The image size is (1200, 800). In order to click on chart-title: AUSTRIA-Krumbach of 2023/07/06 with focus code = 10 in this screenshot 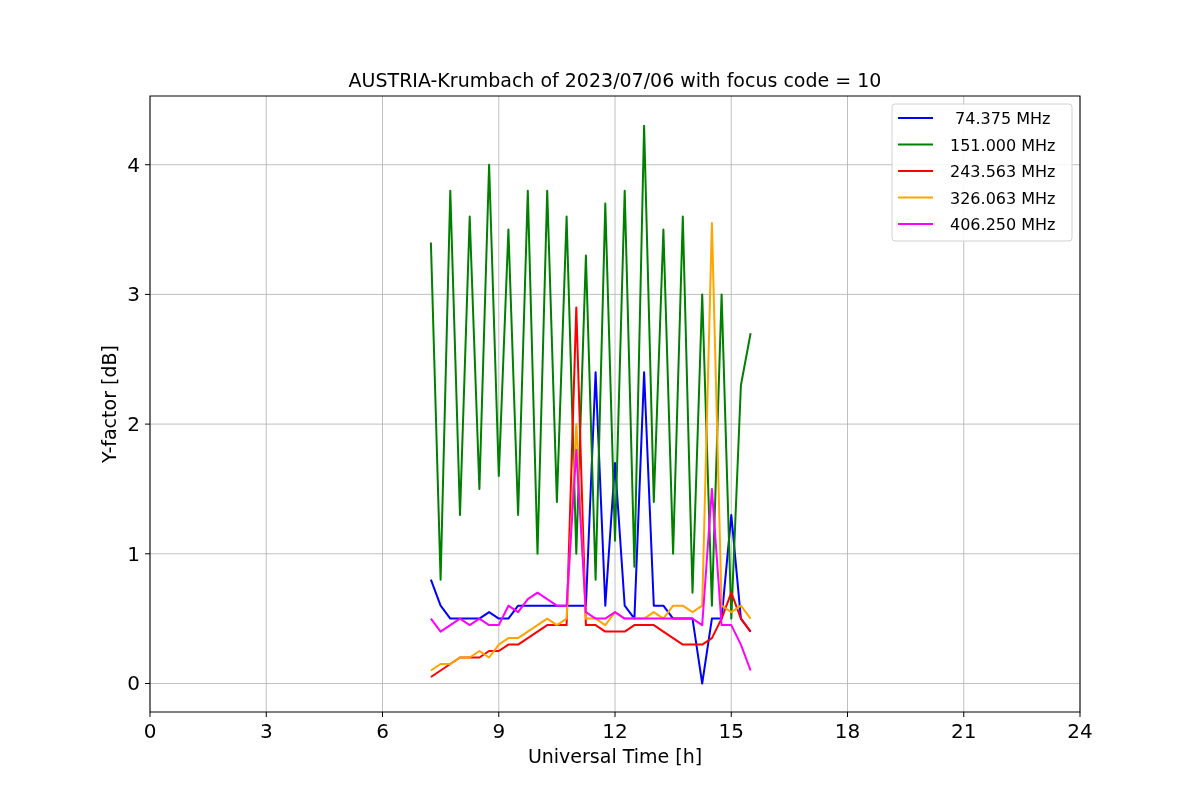, I will do `click(615, 80)`.